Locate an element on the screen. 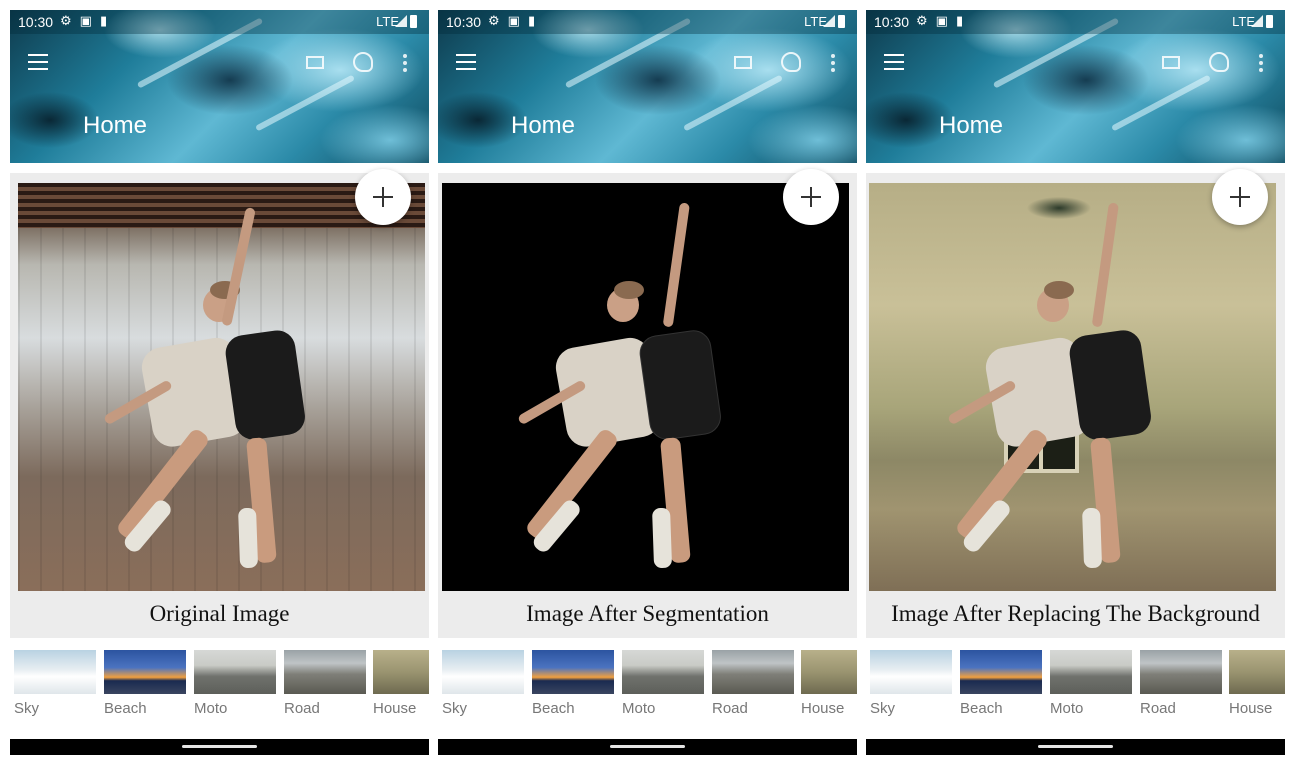  signal-icon is located at coordinates (401, 21).